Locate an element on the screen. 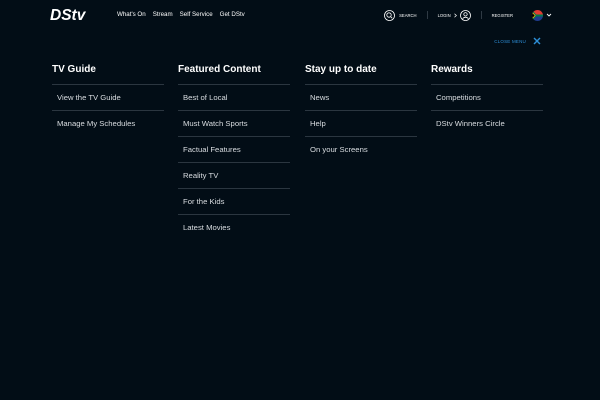 Image resolution: width=600 pixels, height=400 pixels. primary-nav: What's On Stream Self Service Get DStv is located at coordinates (181, 14).